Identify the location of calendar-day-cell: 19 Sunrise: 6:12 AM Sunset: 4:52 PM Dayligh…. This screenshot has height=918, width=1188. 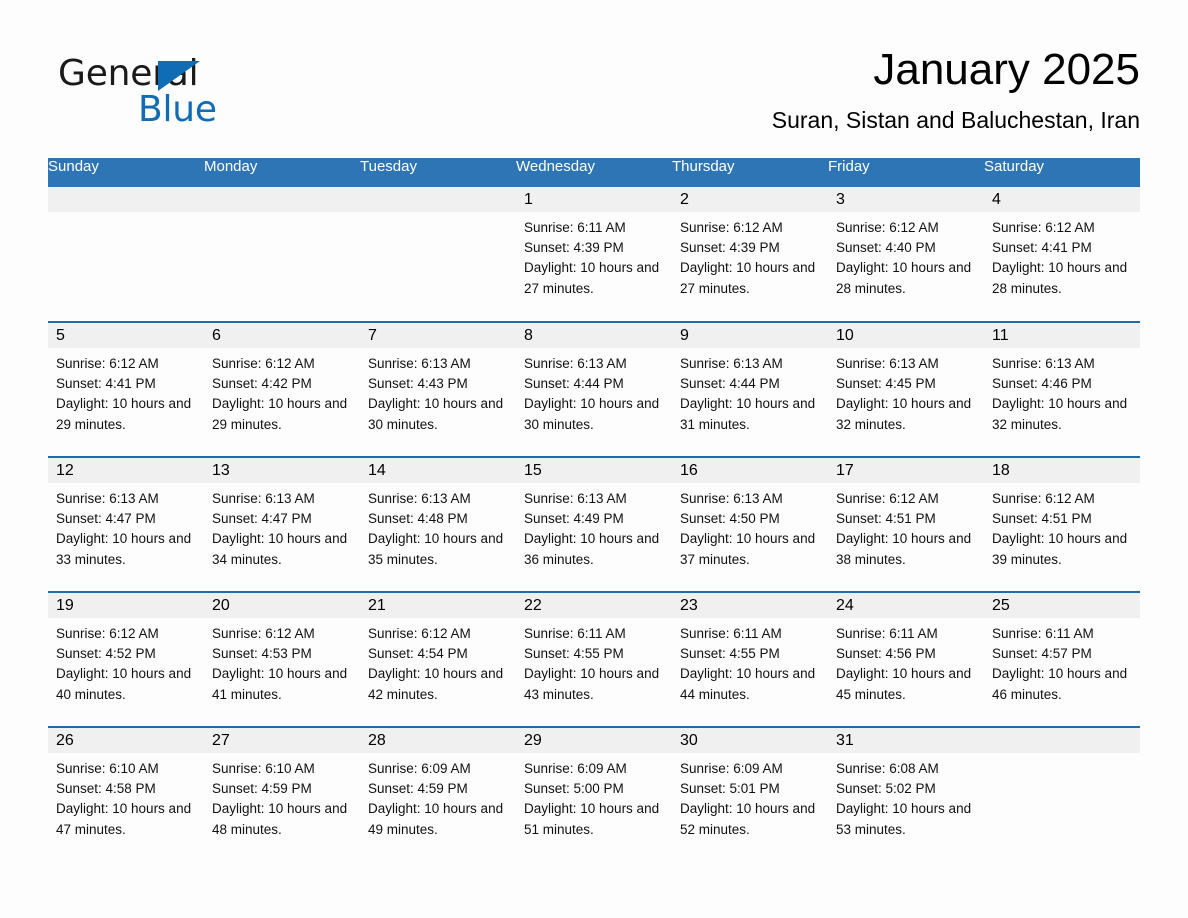
(126, 659).